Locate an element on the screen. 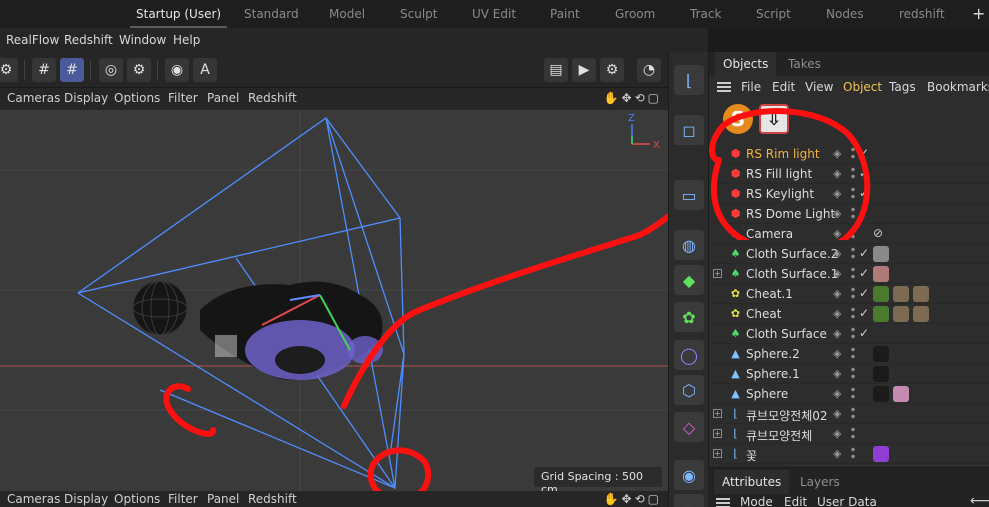  render-region-icon: ◎ is located at coordinates (111, 70).